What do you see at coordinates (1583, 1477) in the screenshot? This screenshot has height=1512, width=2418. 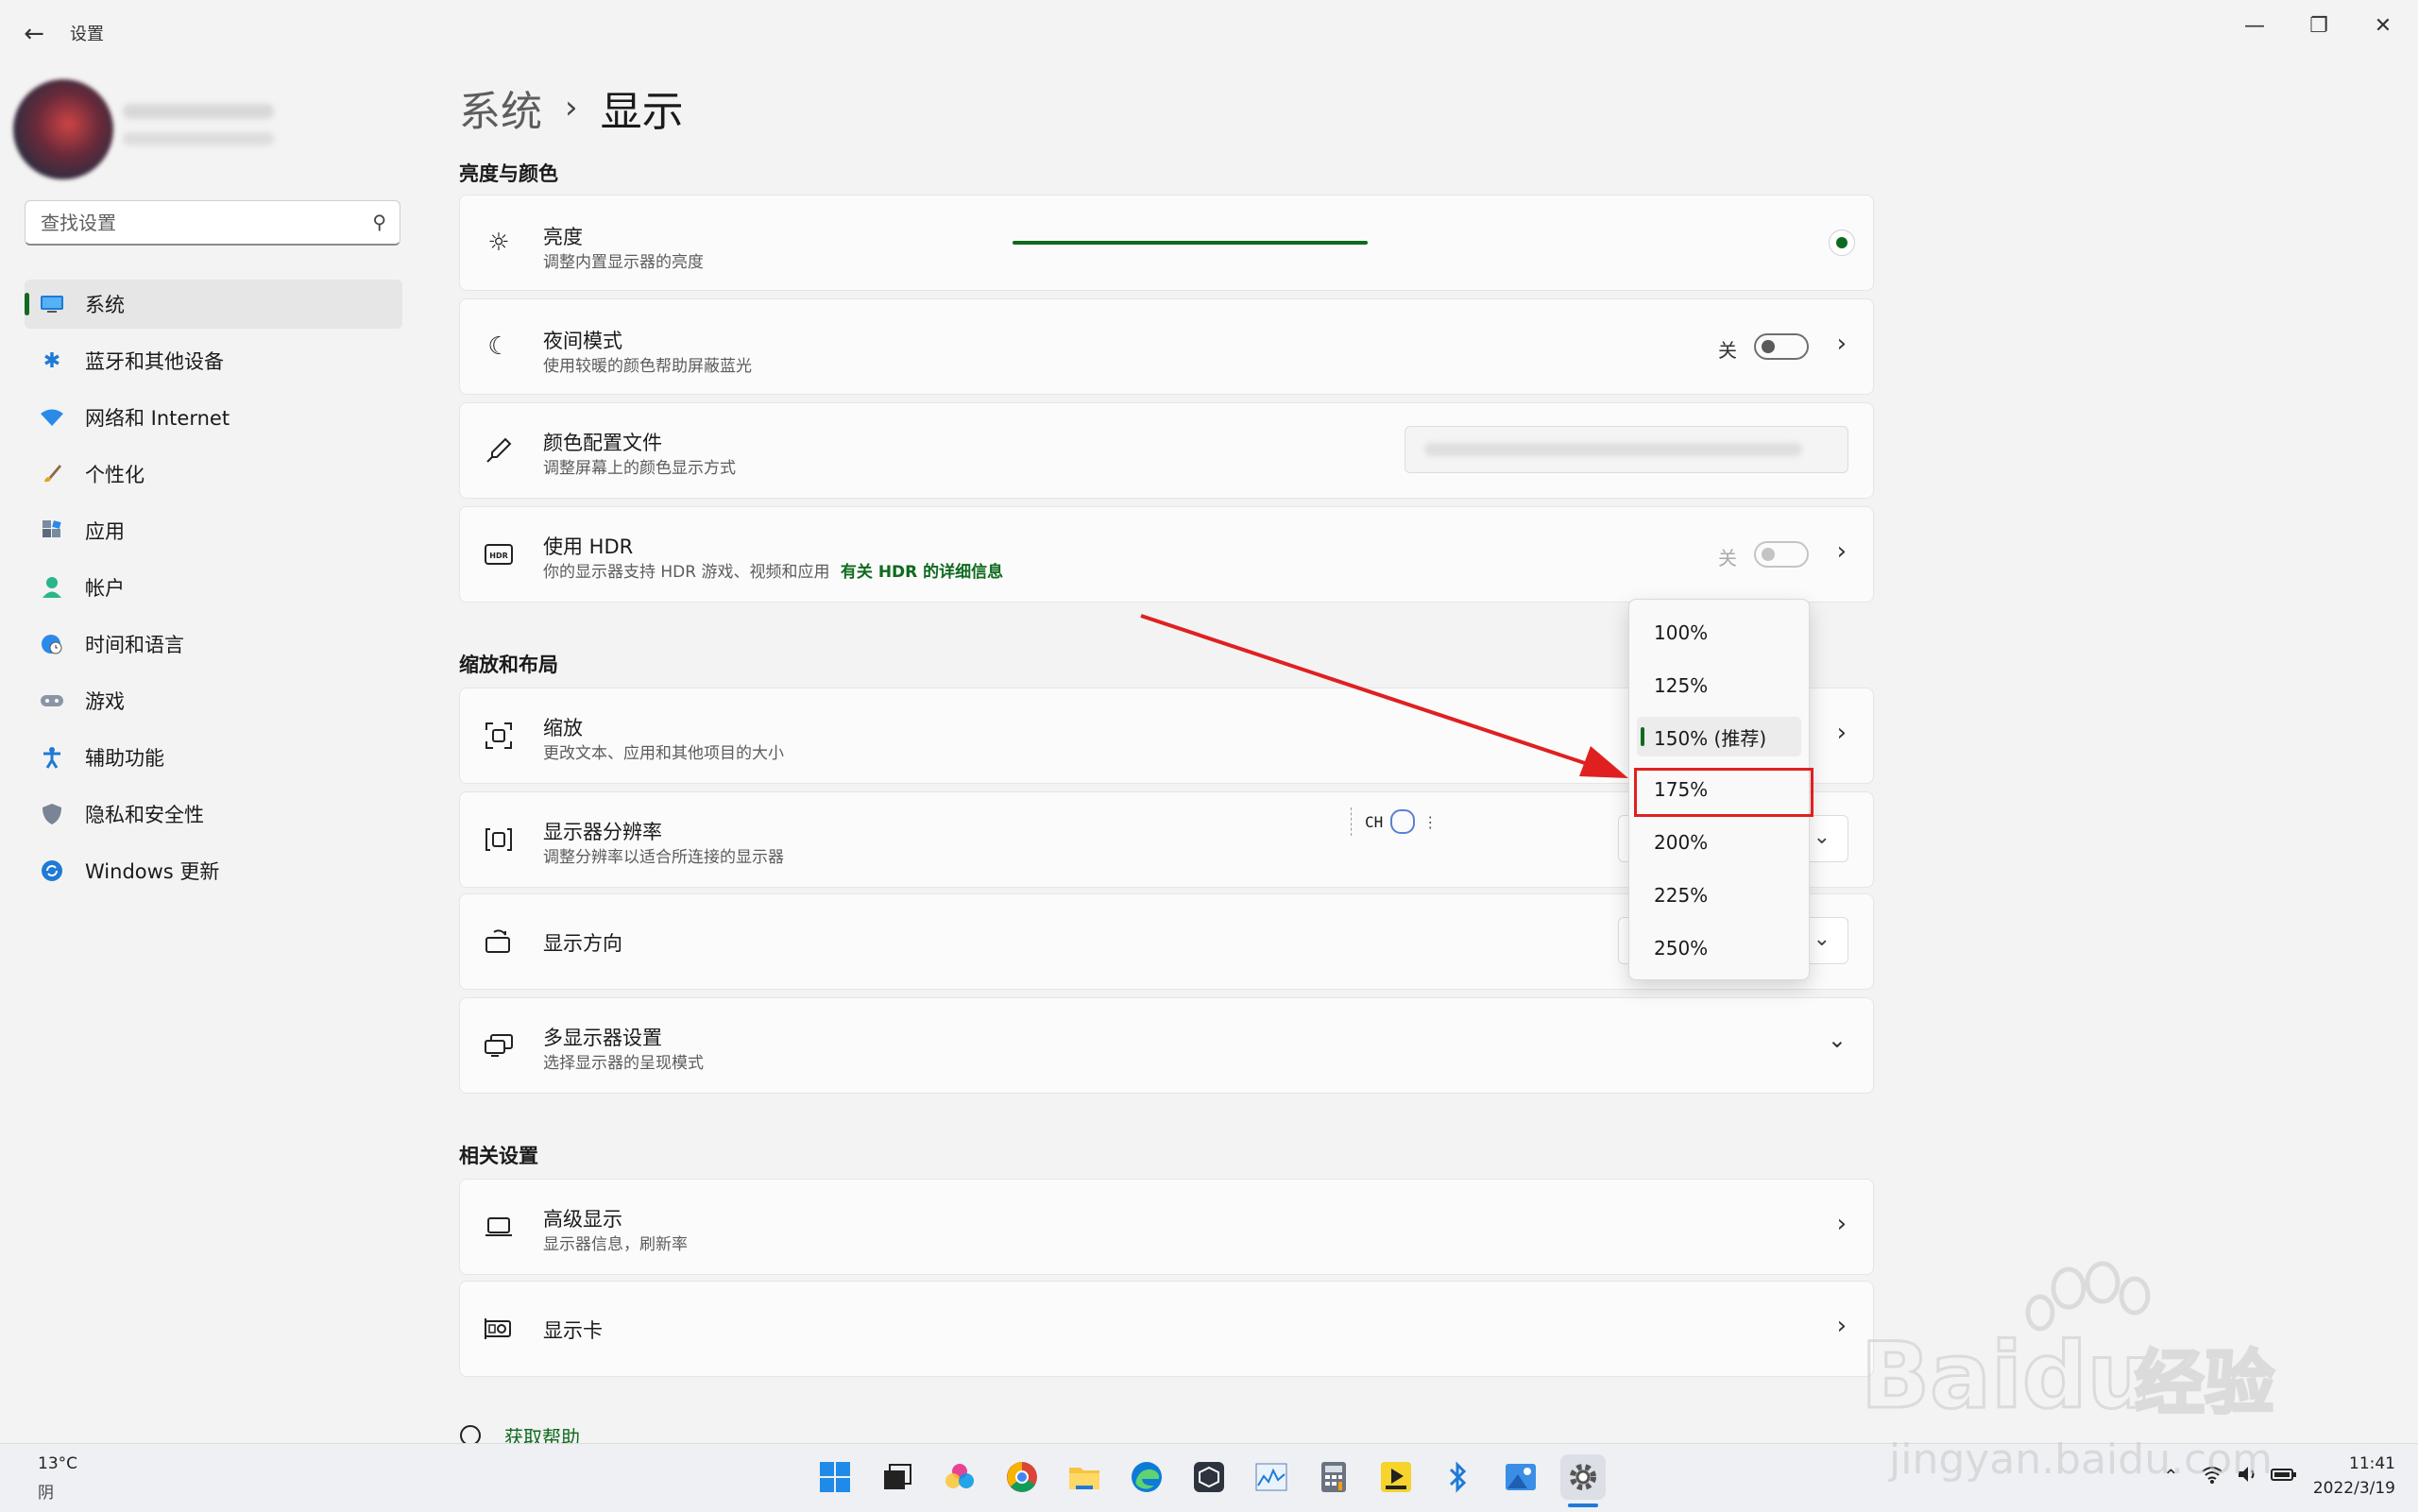 I see `settings-taskbar-icon` at bounding box center [1583, 1477].